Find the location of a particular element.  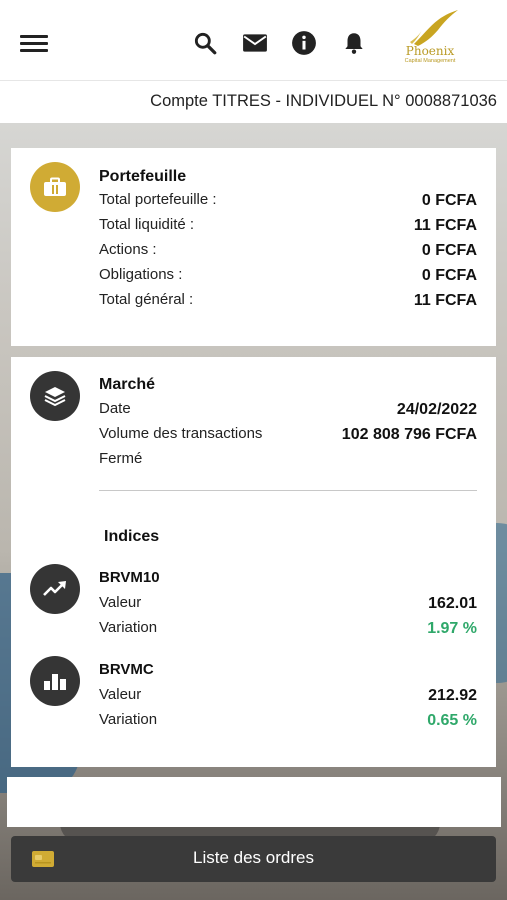

trending-up-icon is located at coordinates (55, 589).